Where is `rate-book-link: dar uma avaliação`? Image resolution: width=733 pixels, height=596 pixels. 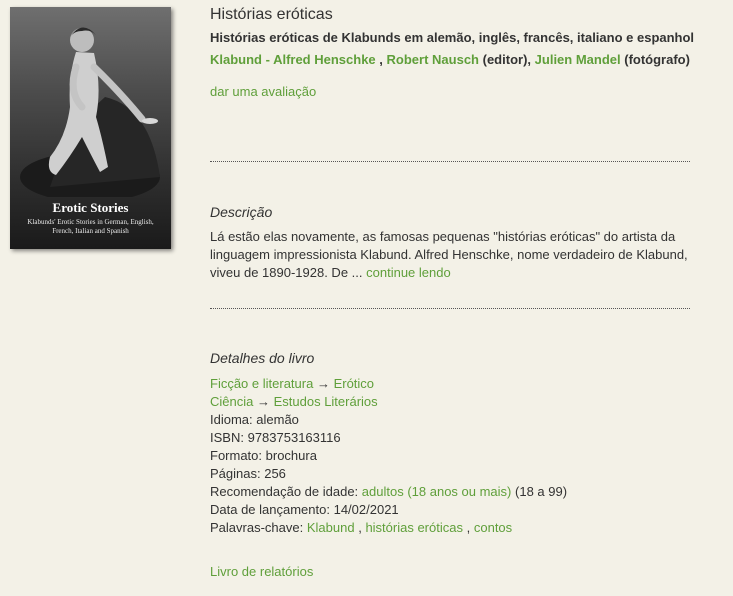 rate-book-link: dar uma avaliação is located at coordinates (263, 91).